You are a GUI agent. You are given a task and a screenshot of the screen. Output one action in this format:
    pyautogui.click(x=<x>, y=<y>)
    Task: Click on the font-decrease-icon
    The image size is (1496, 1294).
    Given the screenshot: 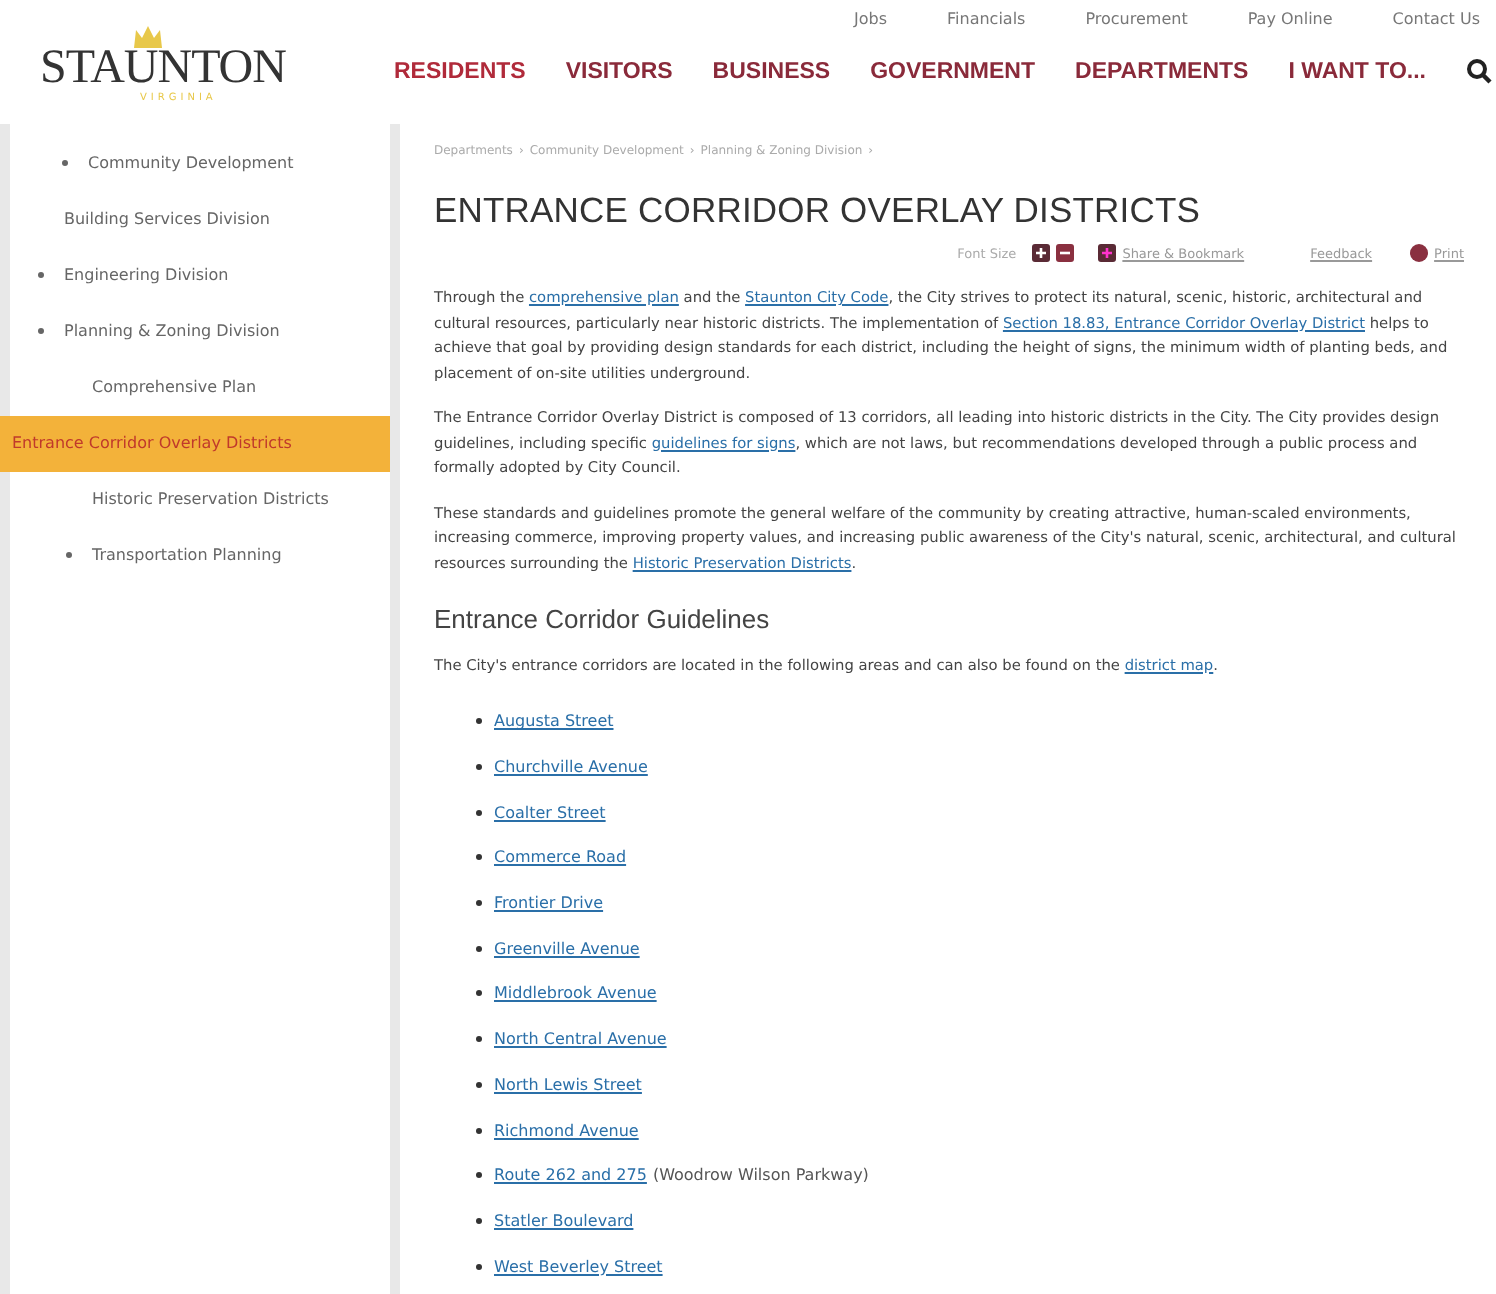 What is the action you would take?
    pyautogui.click(x=1065, y=253)
    